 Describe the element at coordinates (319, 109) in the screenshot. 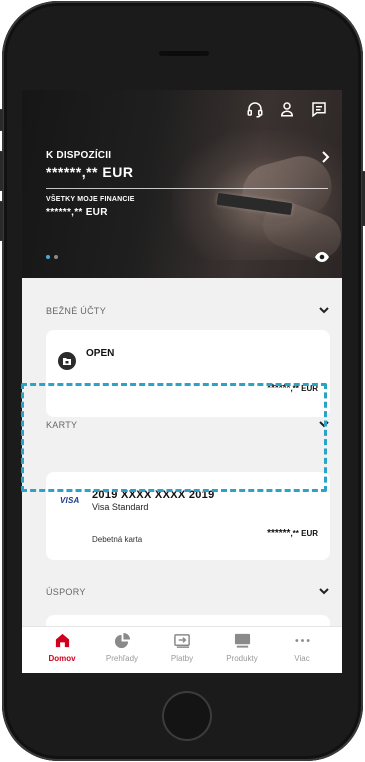

I see `message-icon` at that location.